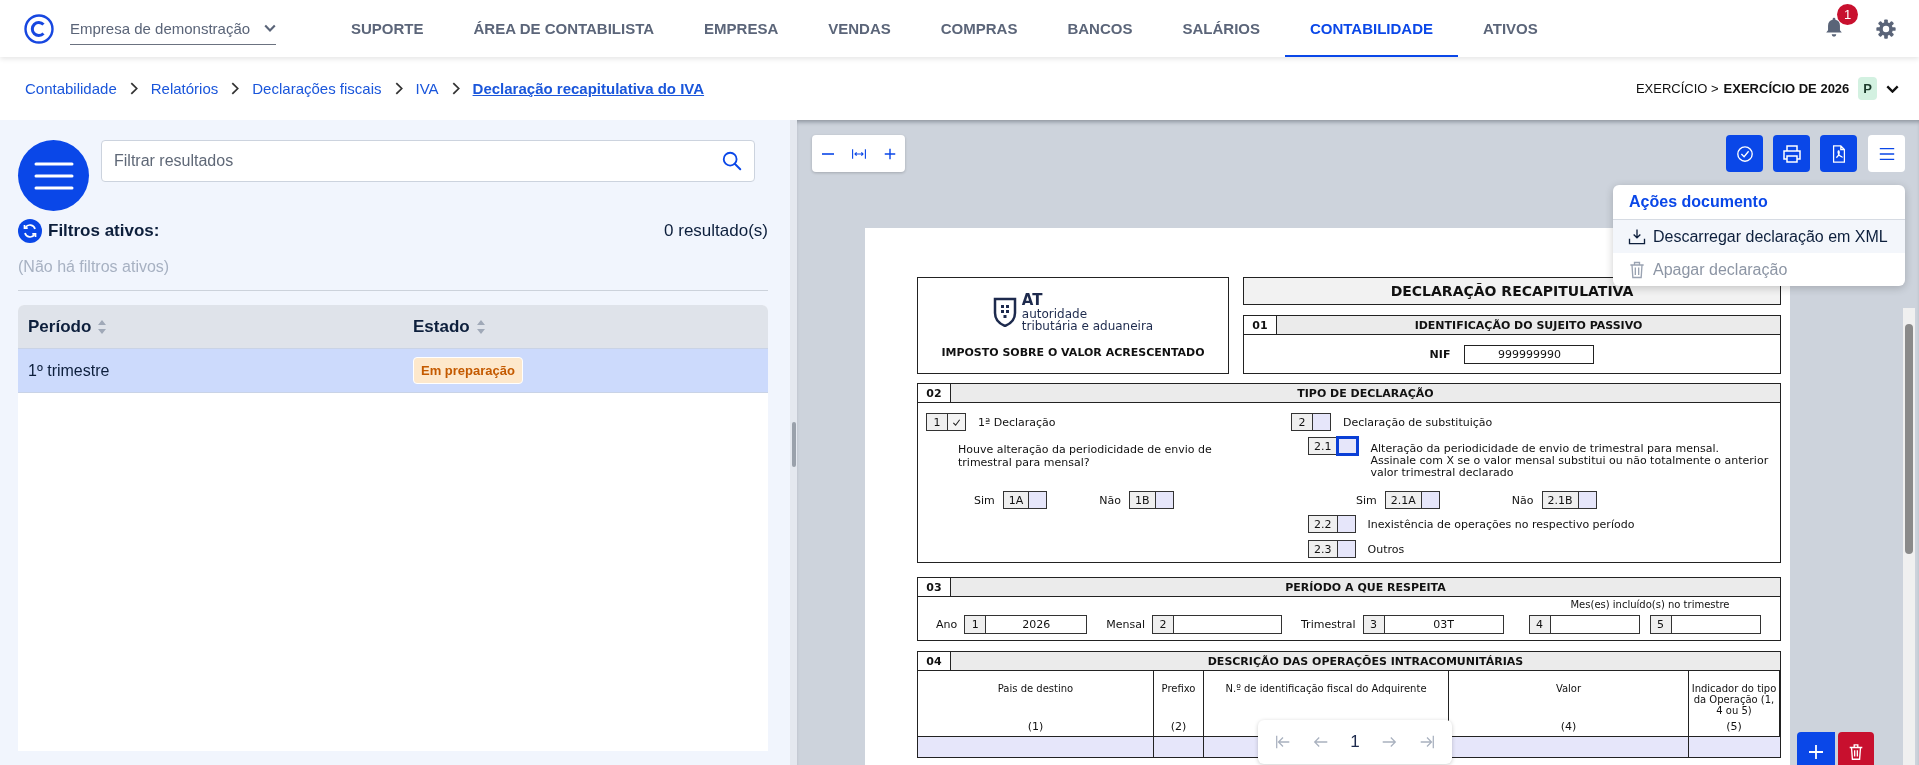  What do you see at coordinates (1323, 446) in the screenshot?
I see `field-code: 2.1` at bounding box center [1323, 446].